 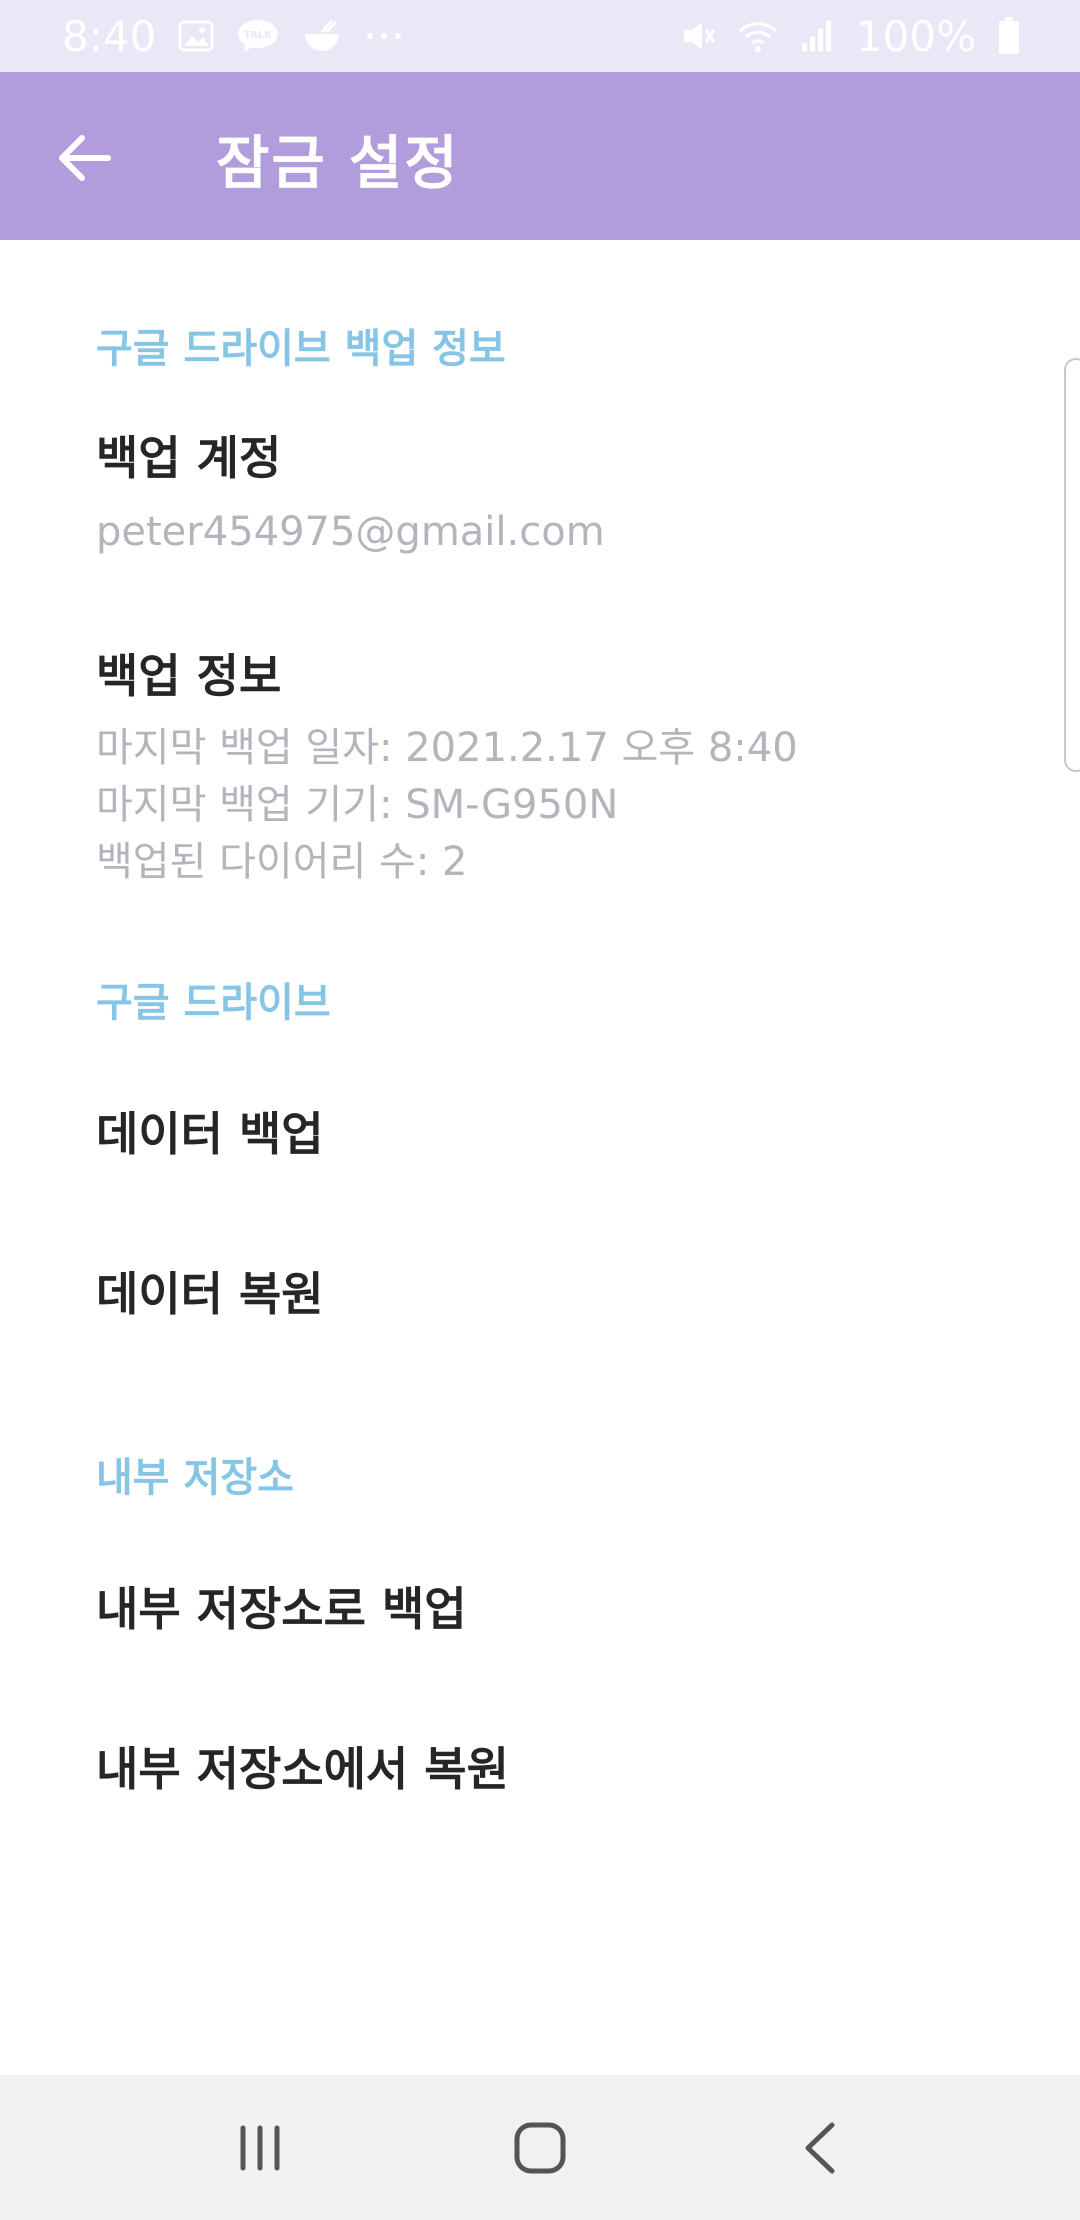 I want to click on status-left: 8:40 TALK, so click(x=233, y=36).